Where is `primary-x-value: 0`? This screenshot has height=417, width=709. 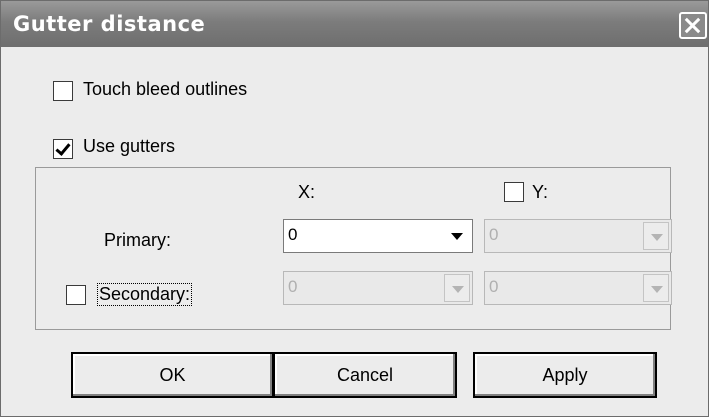
primary-x-value: 0 is located at coordinates (293, 234).